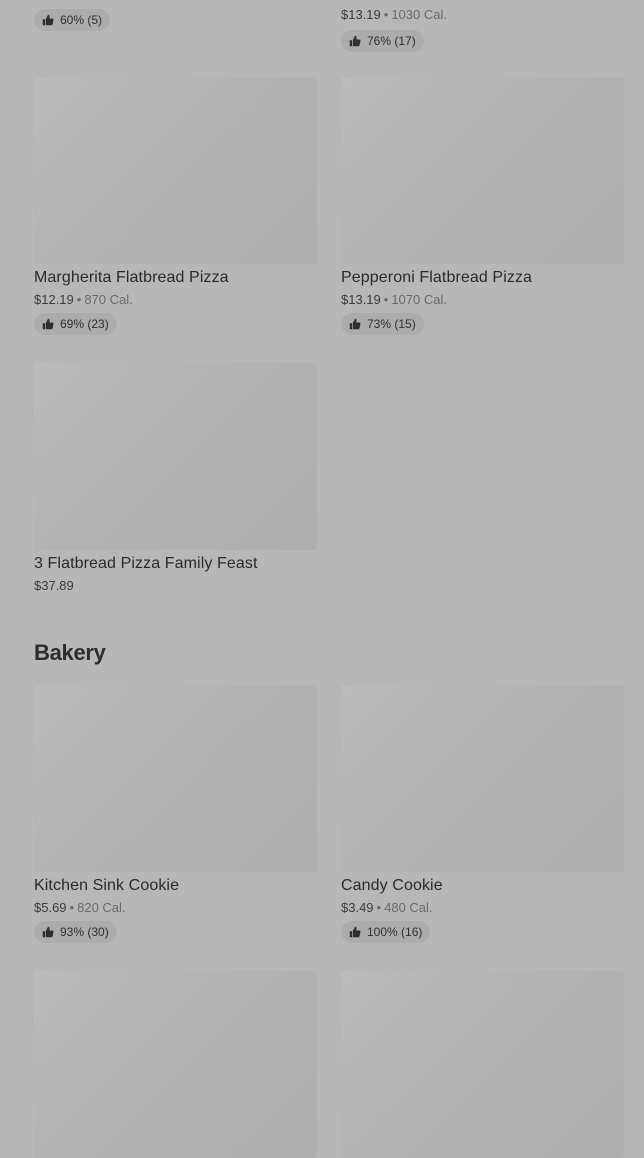  I want to click on item-calories: 870 Cal., so click(108, 299).